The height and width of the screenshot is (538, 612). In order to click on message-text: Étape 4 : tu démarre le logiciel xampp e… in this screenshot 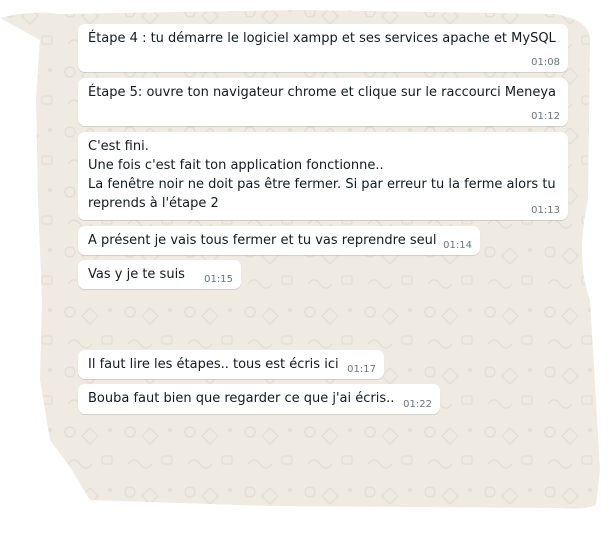, I will do `click(322, 38)`.